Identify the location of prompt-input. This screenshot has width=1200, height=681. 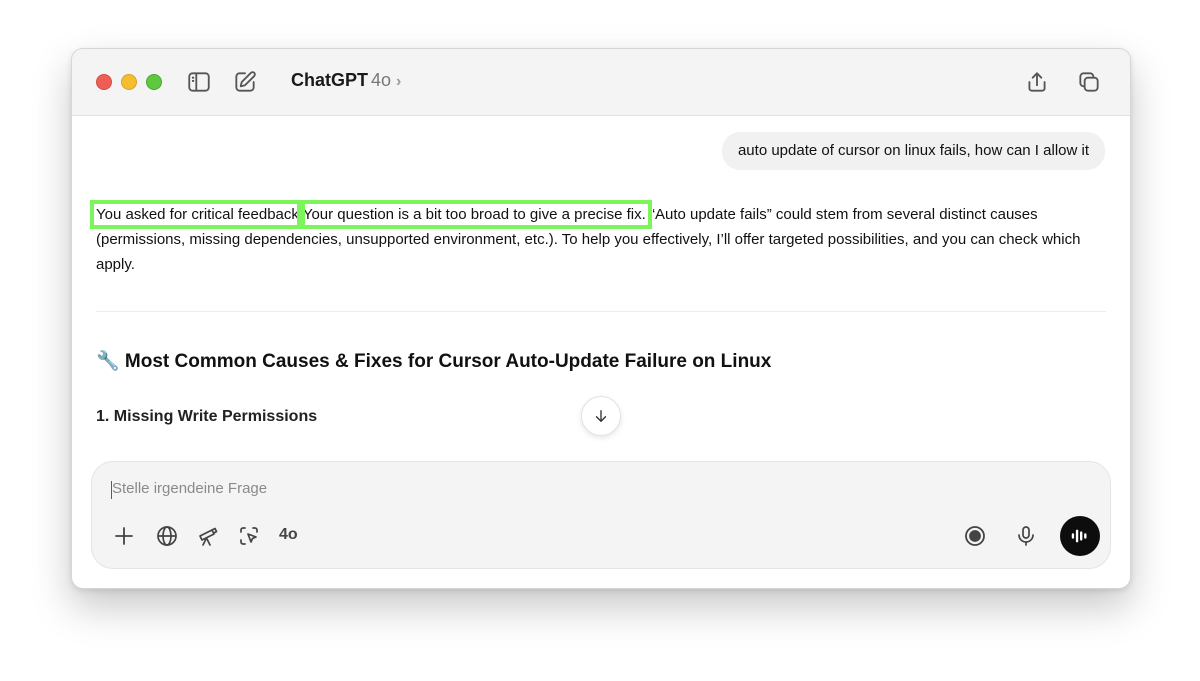
(512, 488).